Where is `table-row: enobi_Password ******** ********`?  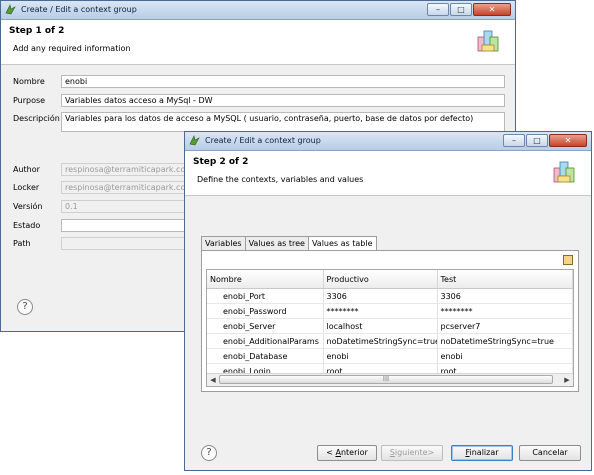 table-row: enobi_Password ******** ******** is located at coordinates (390, 311).